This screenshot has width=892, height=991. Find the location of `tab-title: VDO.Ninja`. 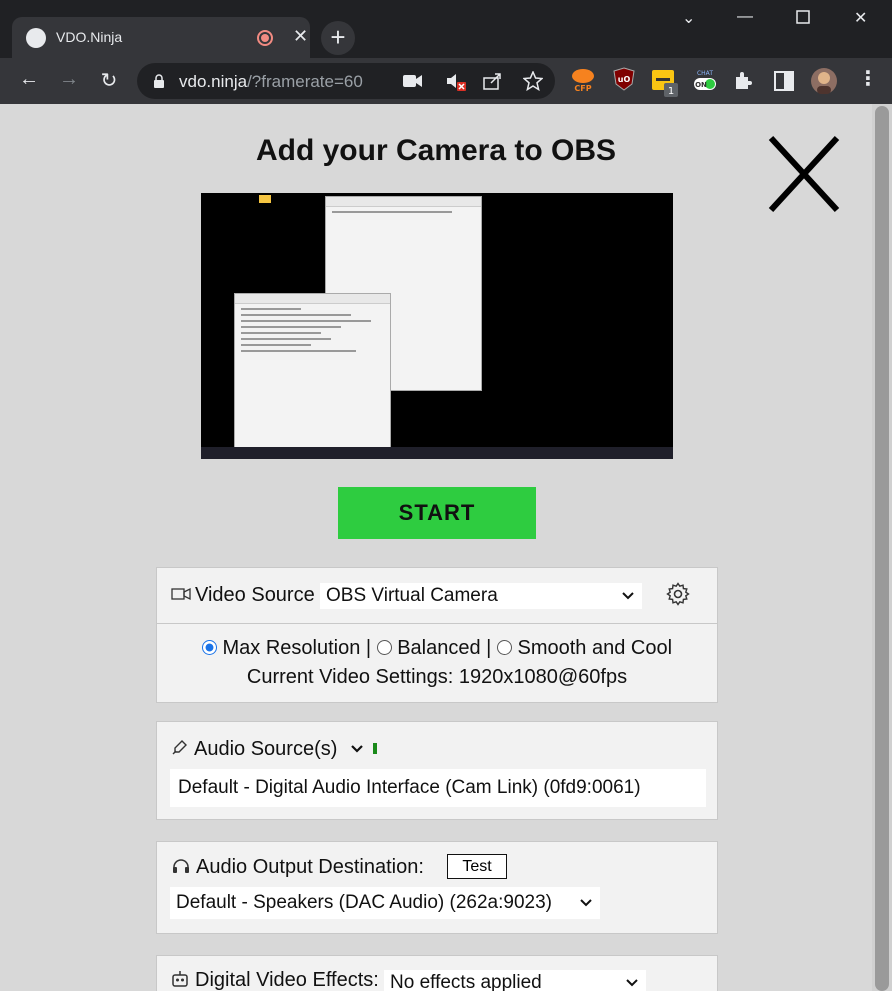

tab-title: VDO.Ninja is located at coordinates (89, 37).